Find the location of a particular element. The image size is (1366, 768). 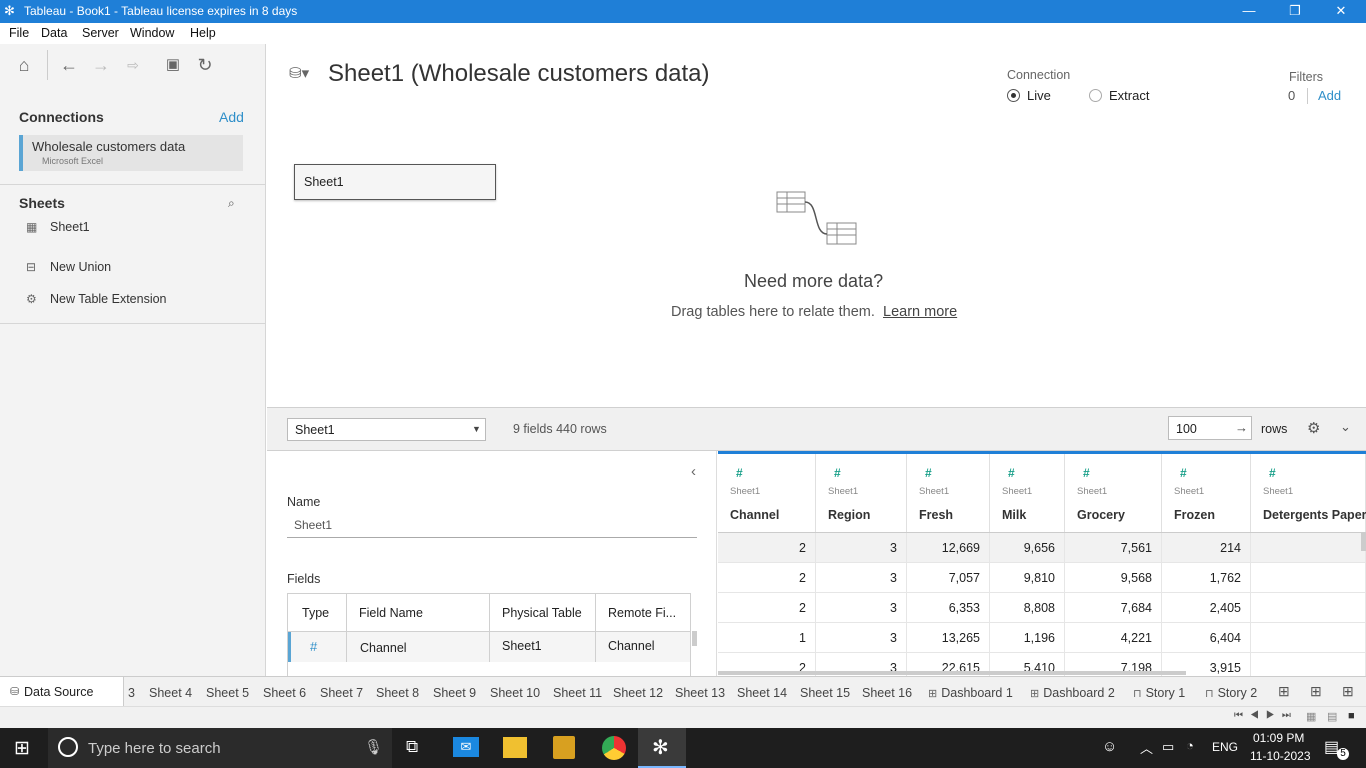

tabs-view-icon: ■ is located at coordinates (1351, 716).